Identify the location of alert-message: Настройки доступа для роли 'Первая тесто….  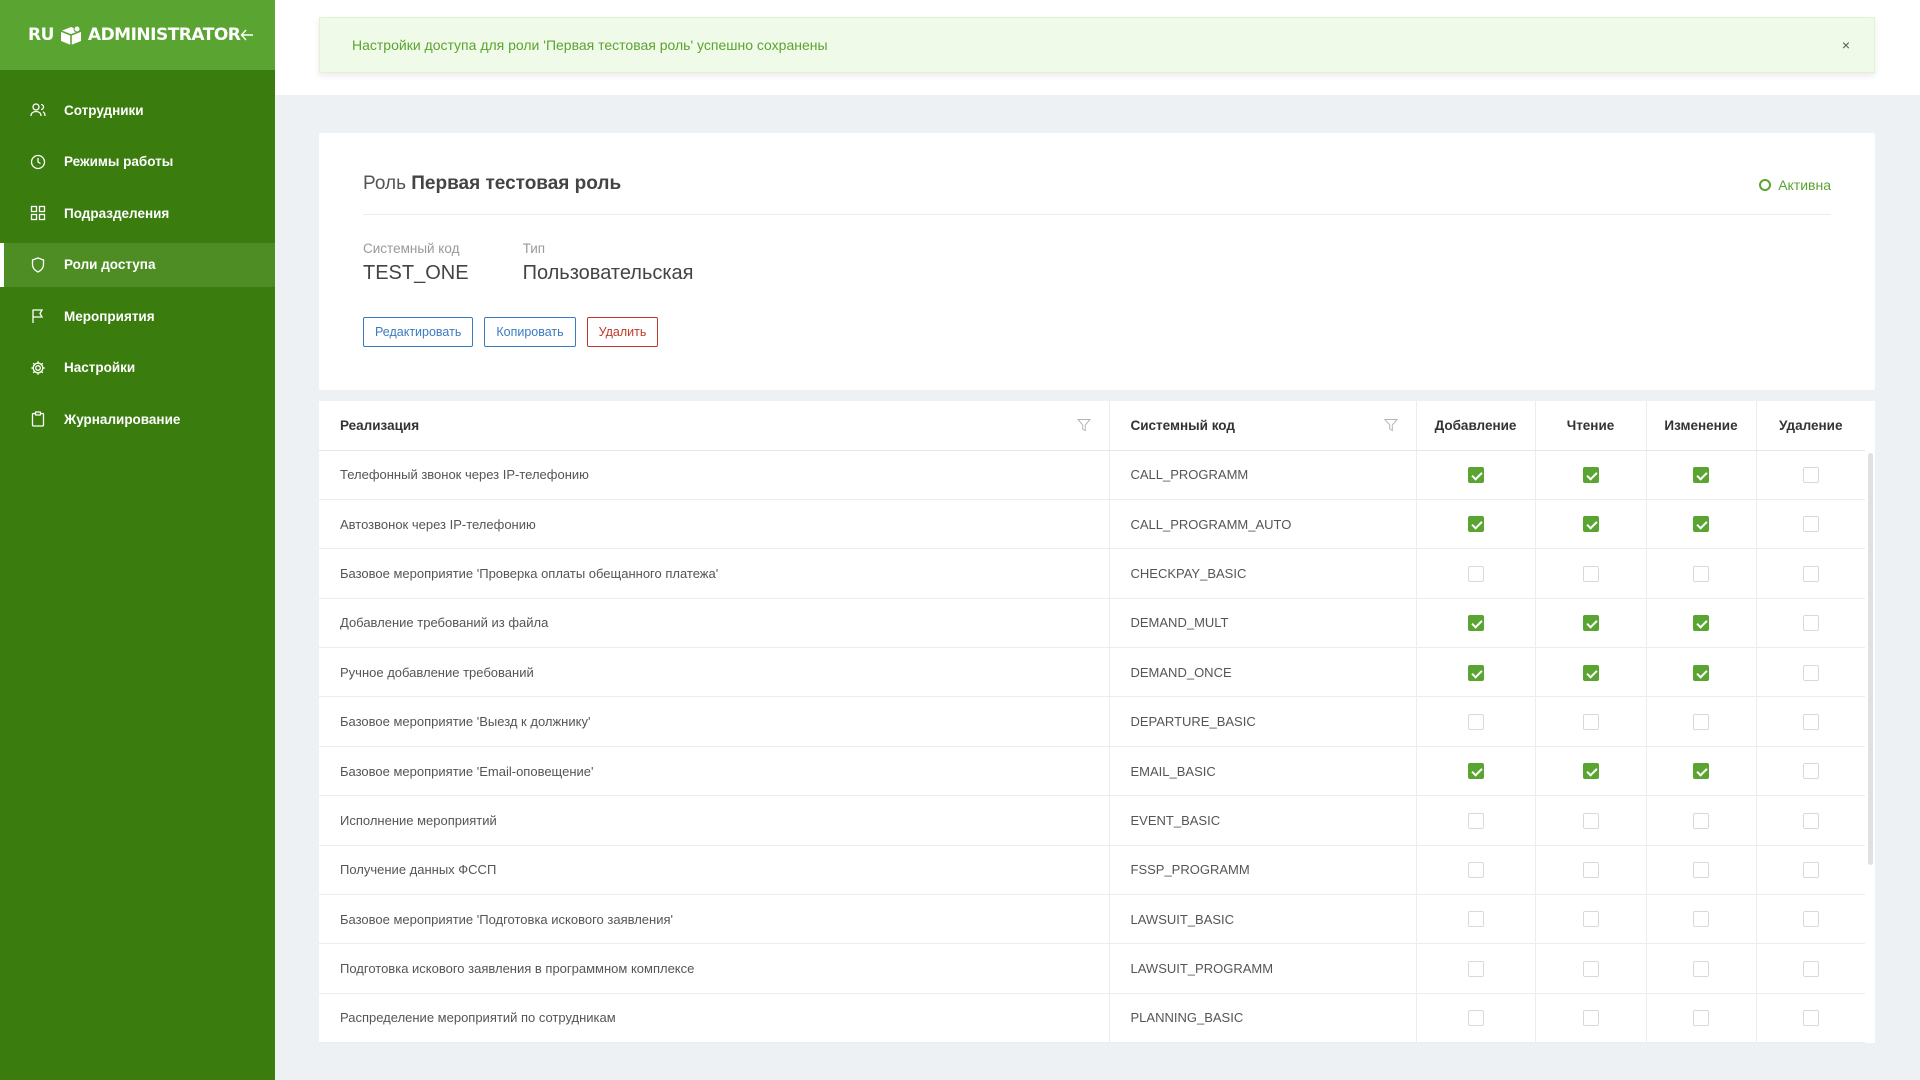
(590, 45).